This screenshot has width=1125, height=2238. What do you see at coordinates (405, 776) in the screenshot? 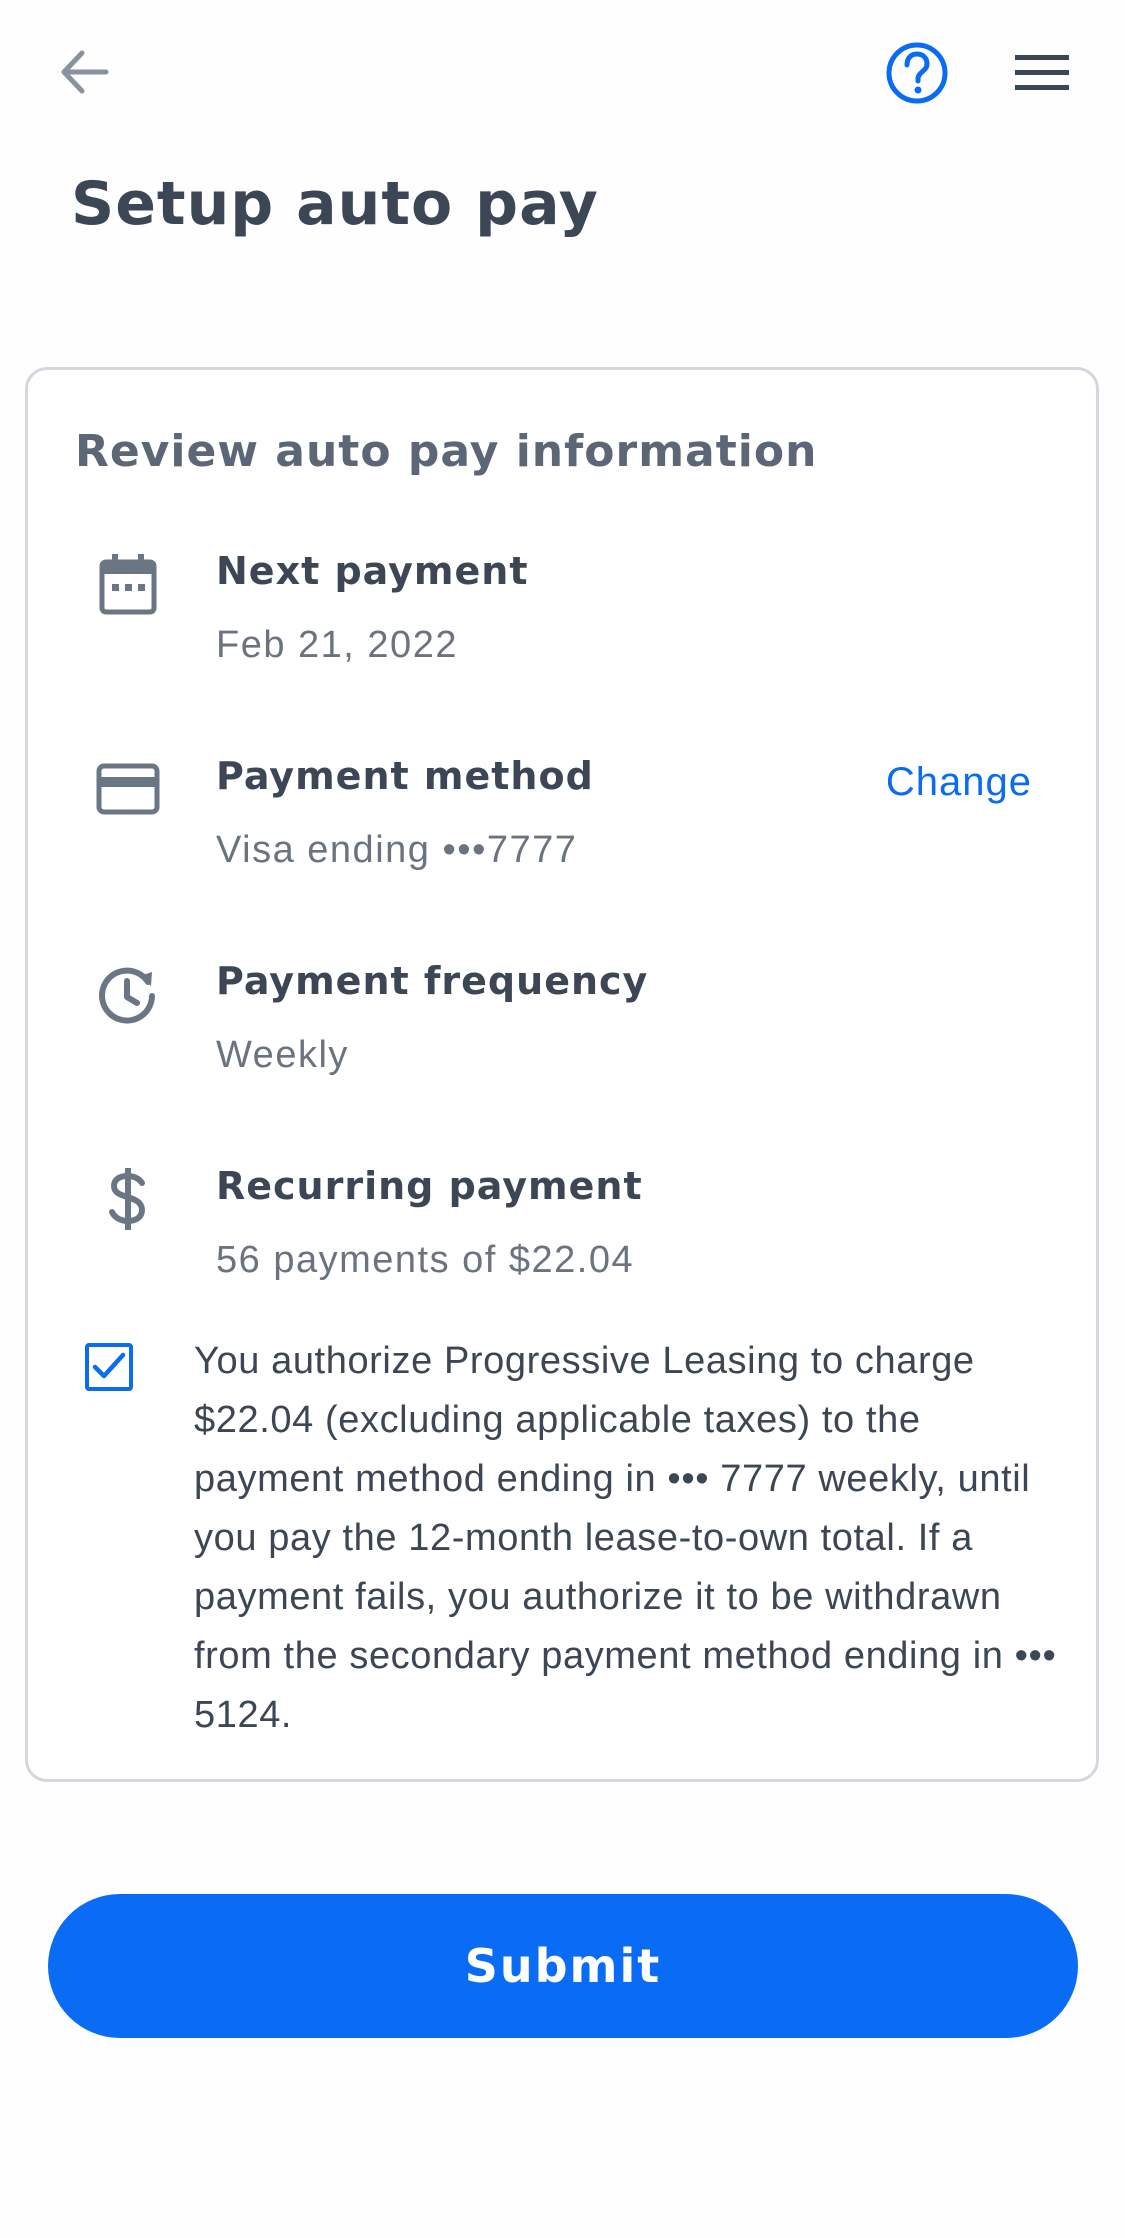
I see `payment-method-label: Payment method` at bounding box center [405, 776].